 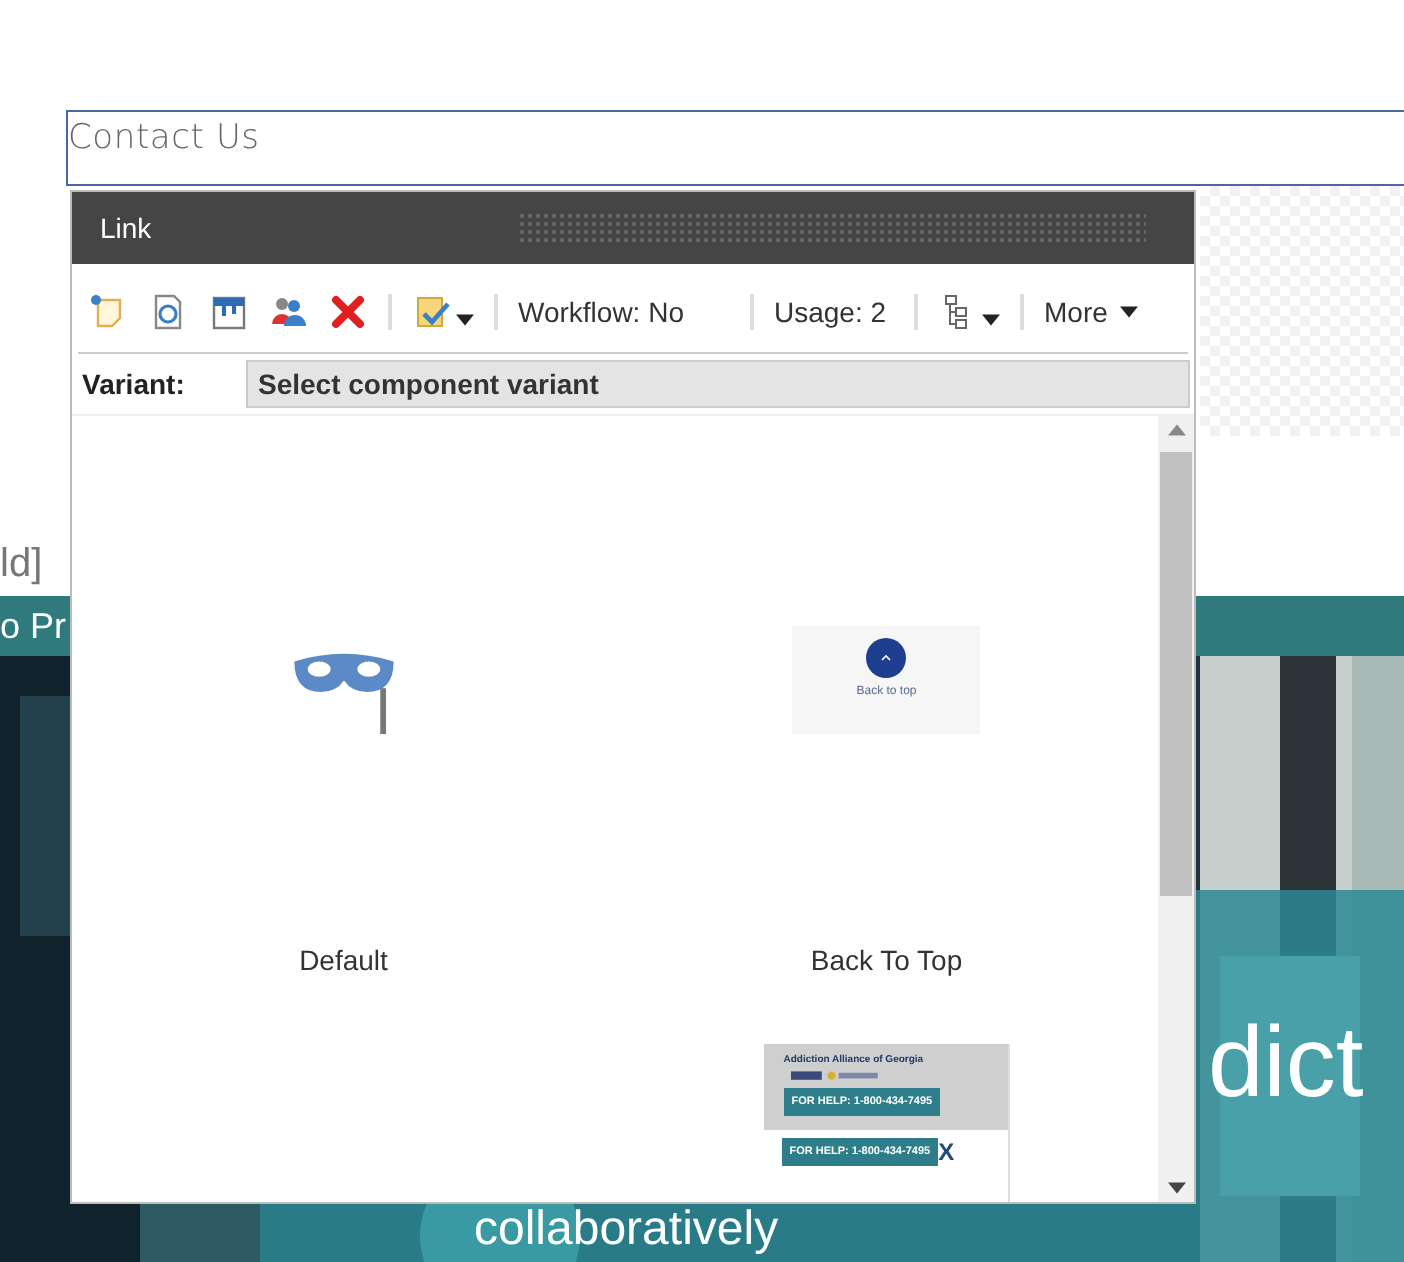 What do you see at coordinates (1176, 809) in the screenshot?
I see `scrollbar` at bounding box center [1176, 809].